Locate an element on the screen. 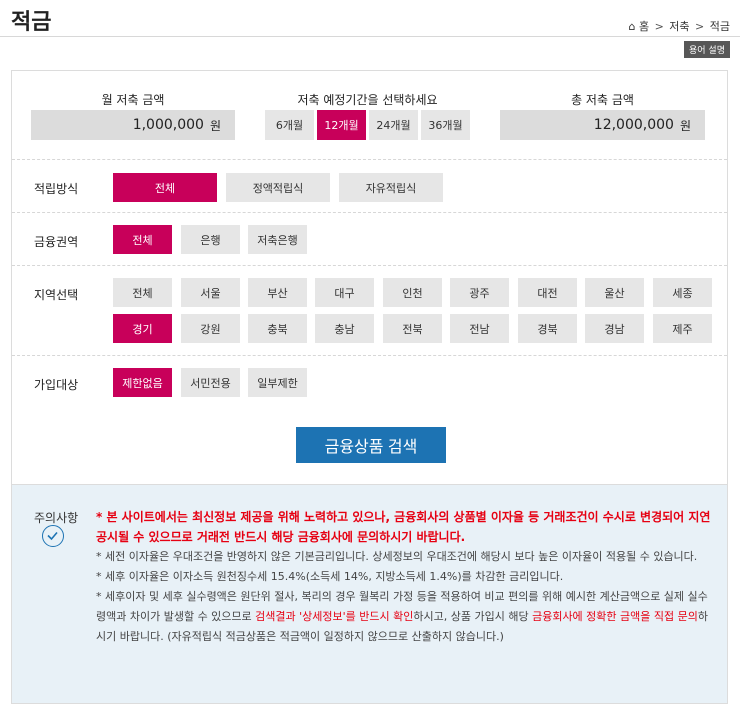 This screenshot has width=740, height=709. region-option-ulsan: 울산 is located at coordinates (614, 292).